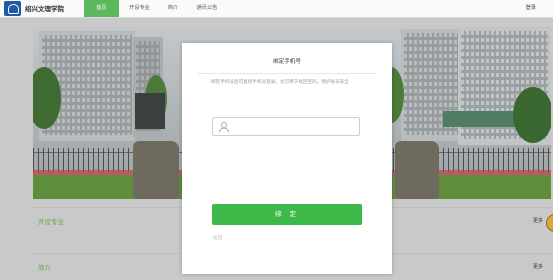 This screenshot has width=553, height=280. What do you see at coordinates (287, 73) in the screenshot?
I see `modal-divider` at bounding box center [287, 73].